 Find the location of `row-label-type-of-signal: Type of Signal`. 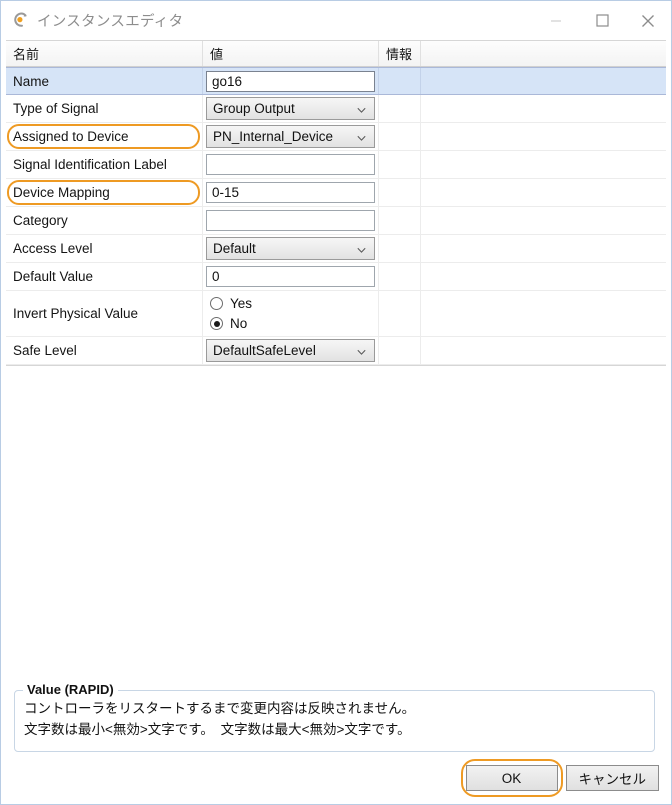

row-label-type-of-signal: Type of Signal is located at coordinates (104, 108).